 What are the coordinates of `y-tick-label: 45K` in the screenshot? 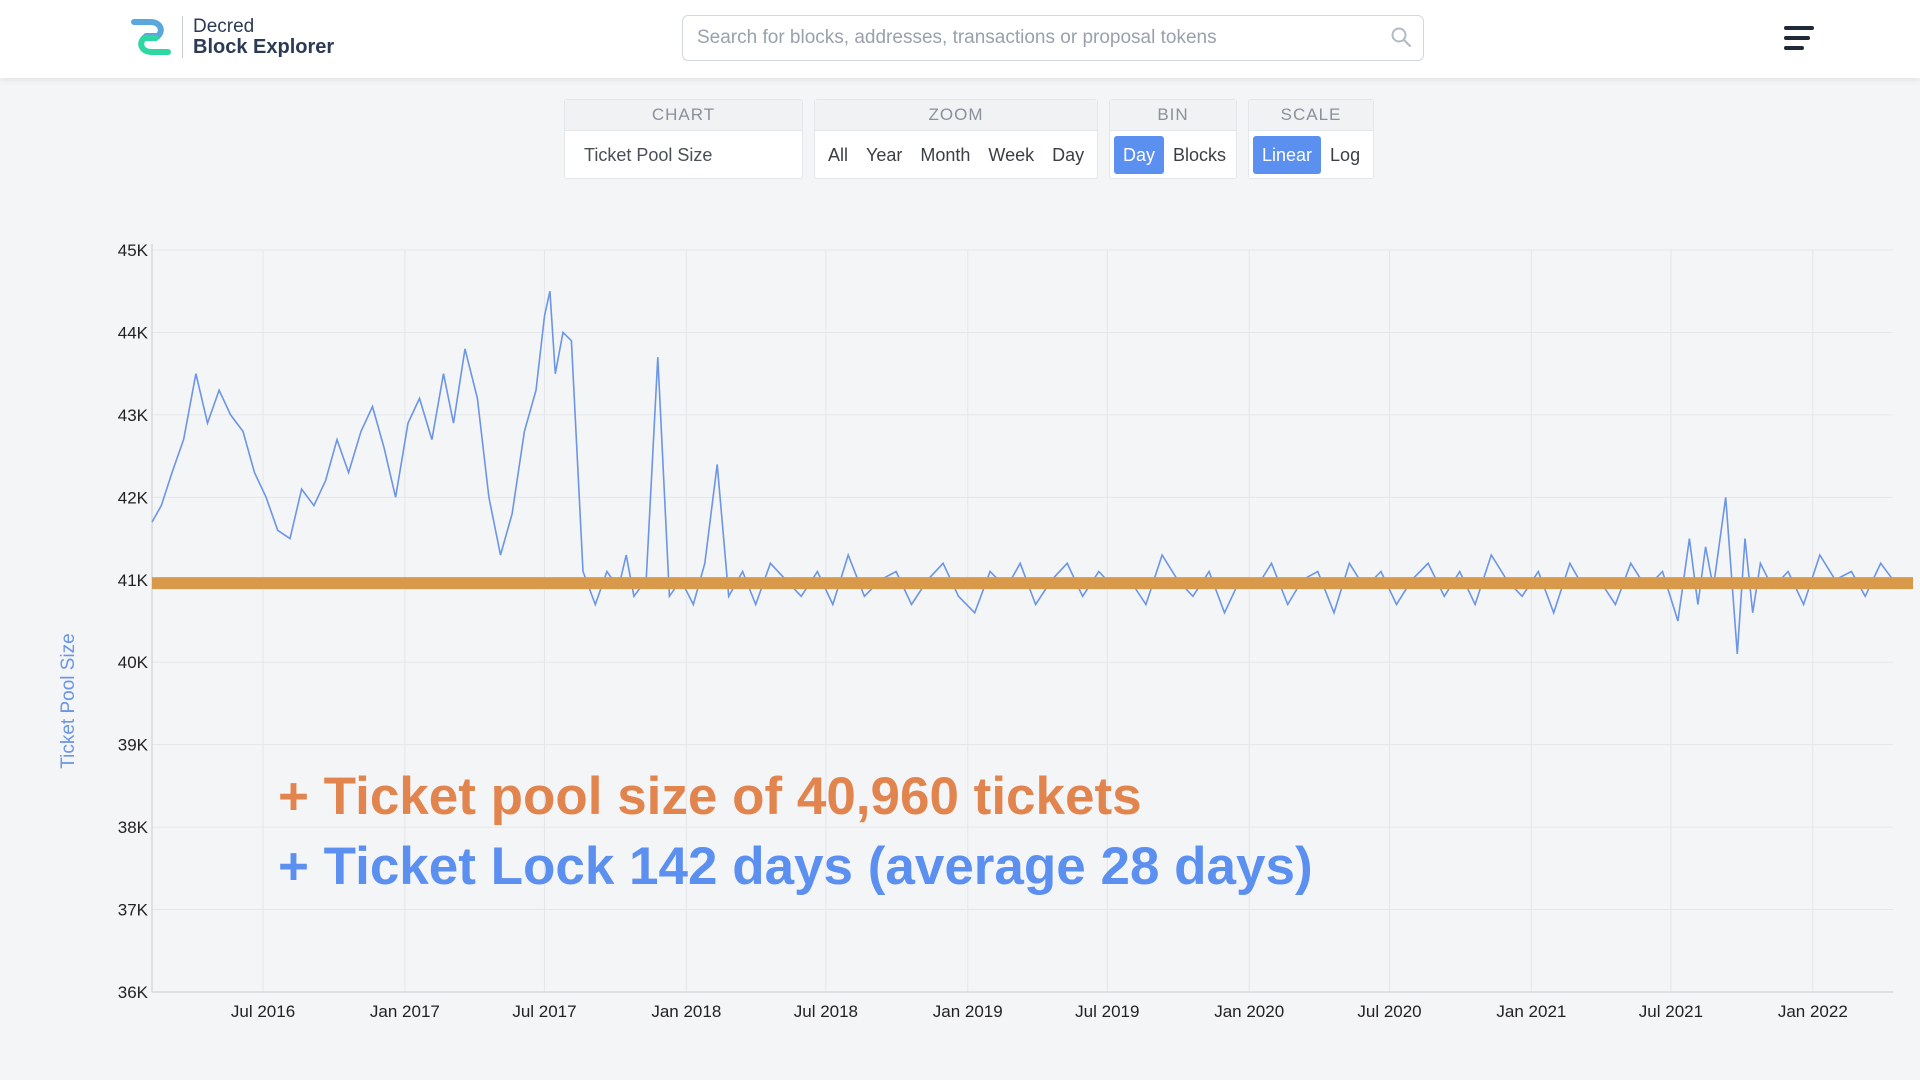 It's located at (133, 250).